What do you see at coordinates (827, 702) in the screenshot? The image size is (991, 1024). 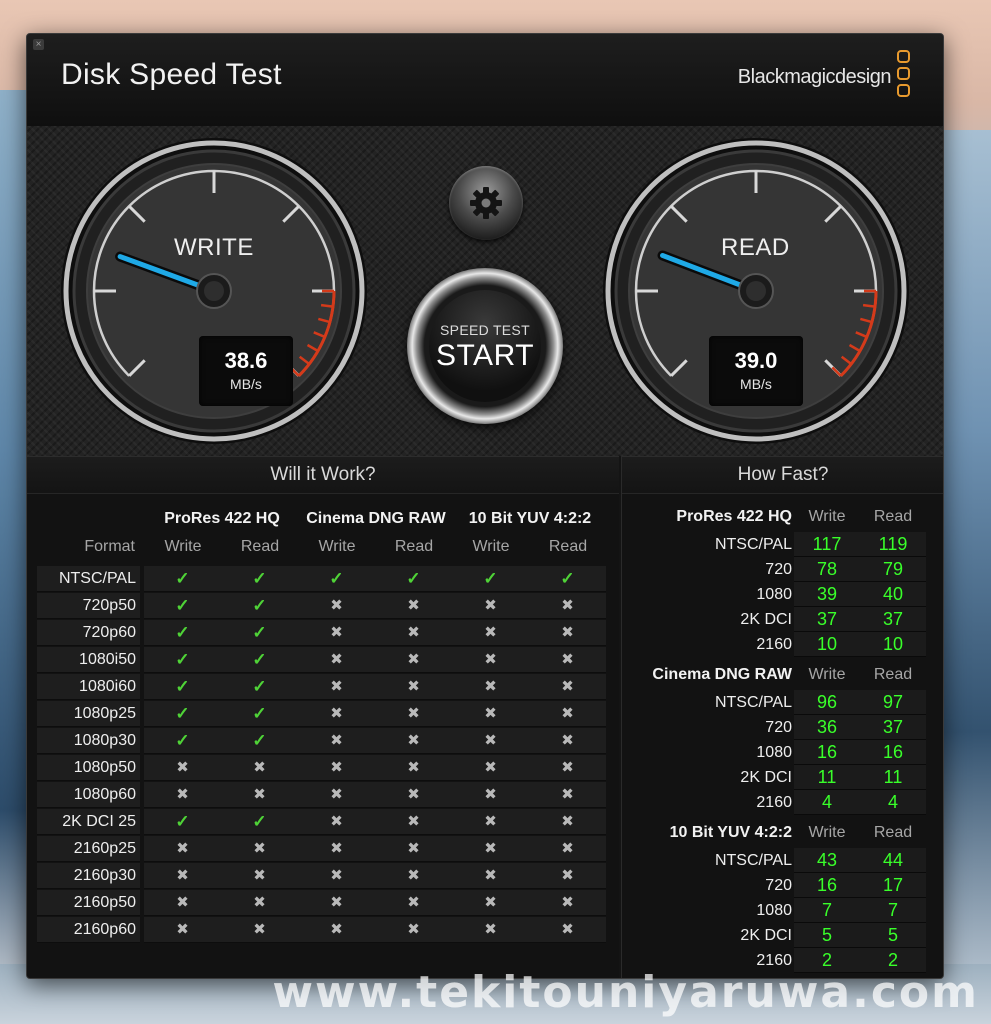 I see `speed-value-write: 96` at bounding box center [827, 702].